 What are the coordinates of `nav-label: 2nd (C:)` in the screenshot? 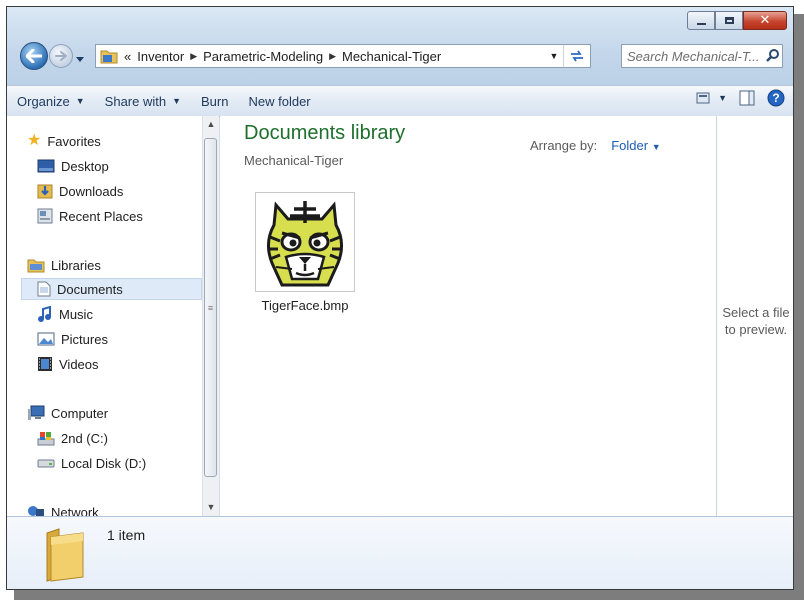 It's located at (84, 438).